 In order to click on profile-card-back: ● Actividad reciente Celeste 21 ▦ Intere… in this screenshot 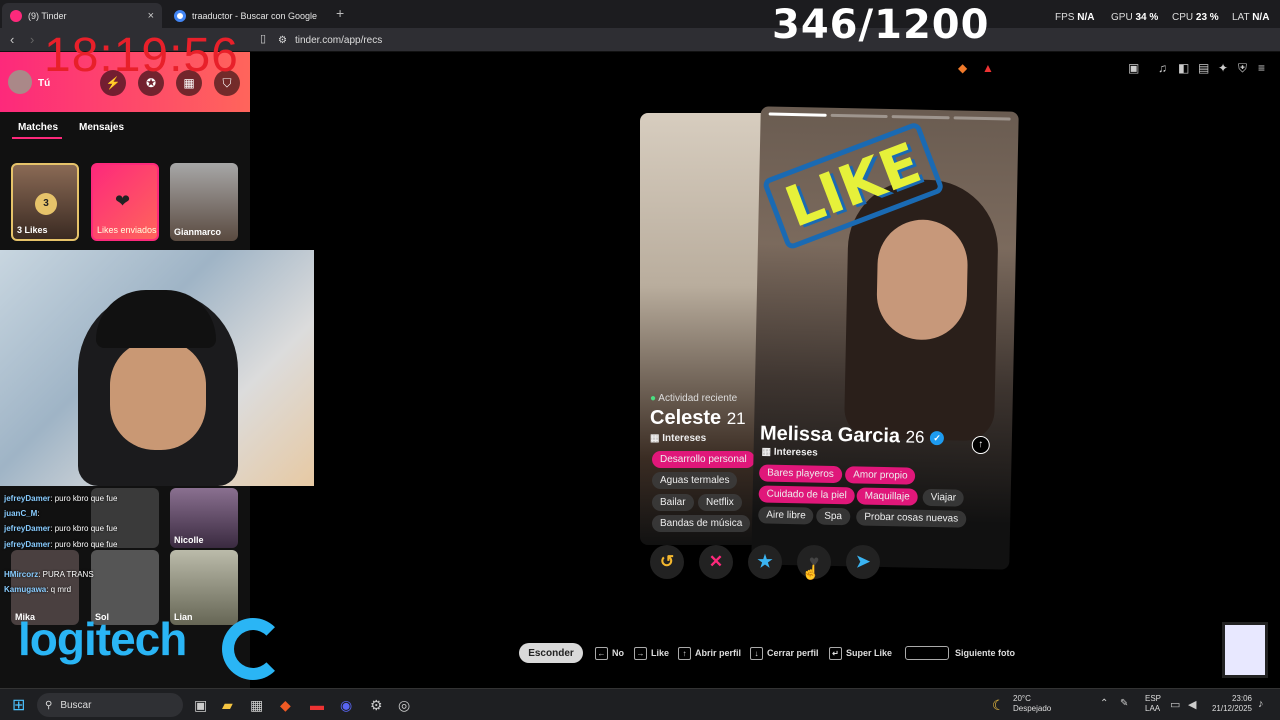, I will do `click(702, 329)`.